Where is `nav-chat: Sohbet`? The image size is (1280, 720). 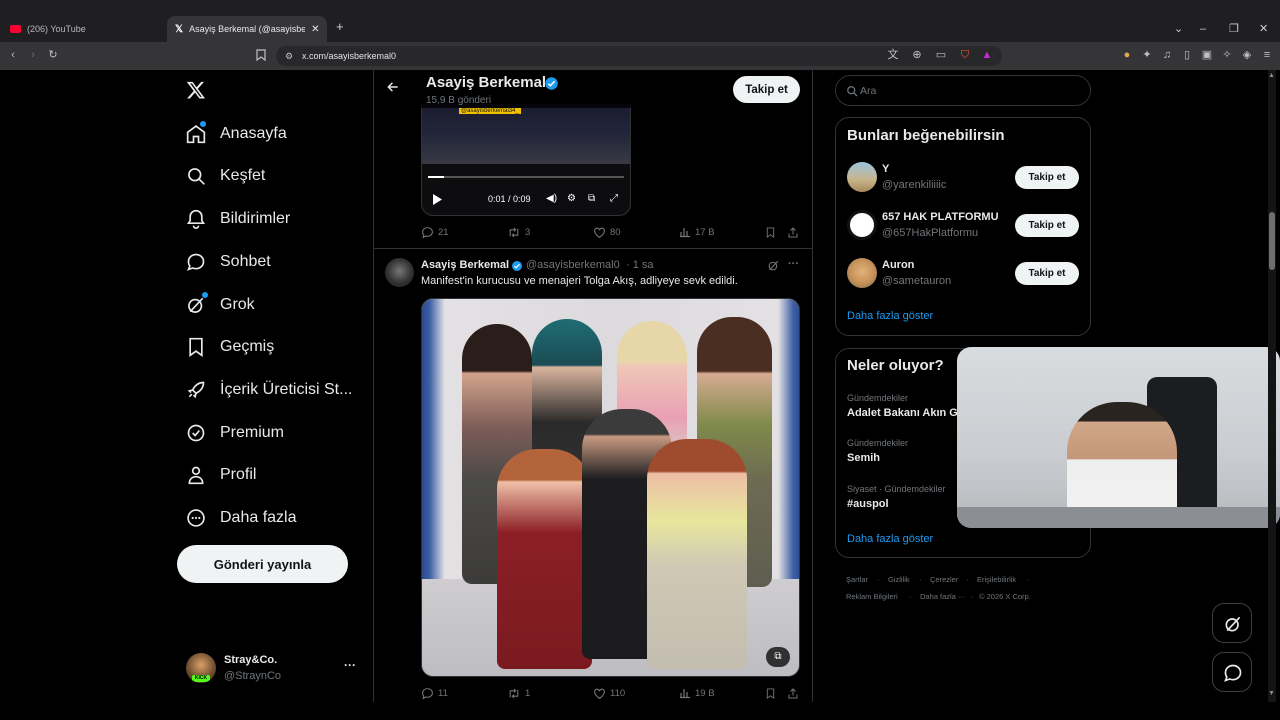
nav-chat: Sohbet is located at coordinates (228, 262).